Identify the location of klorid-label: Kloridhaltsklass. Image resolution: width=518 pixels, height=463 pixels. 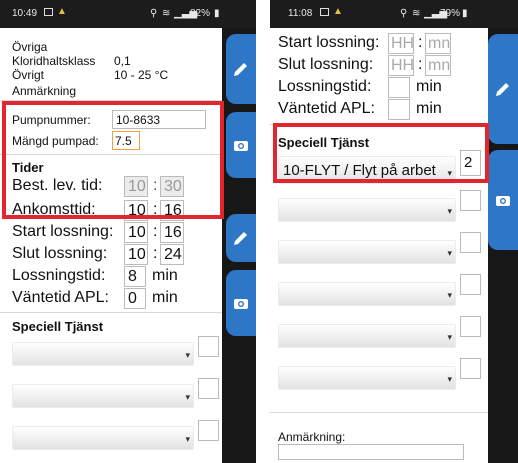
(54, 61).